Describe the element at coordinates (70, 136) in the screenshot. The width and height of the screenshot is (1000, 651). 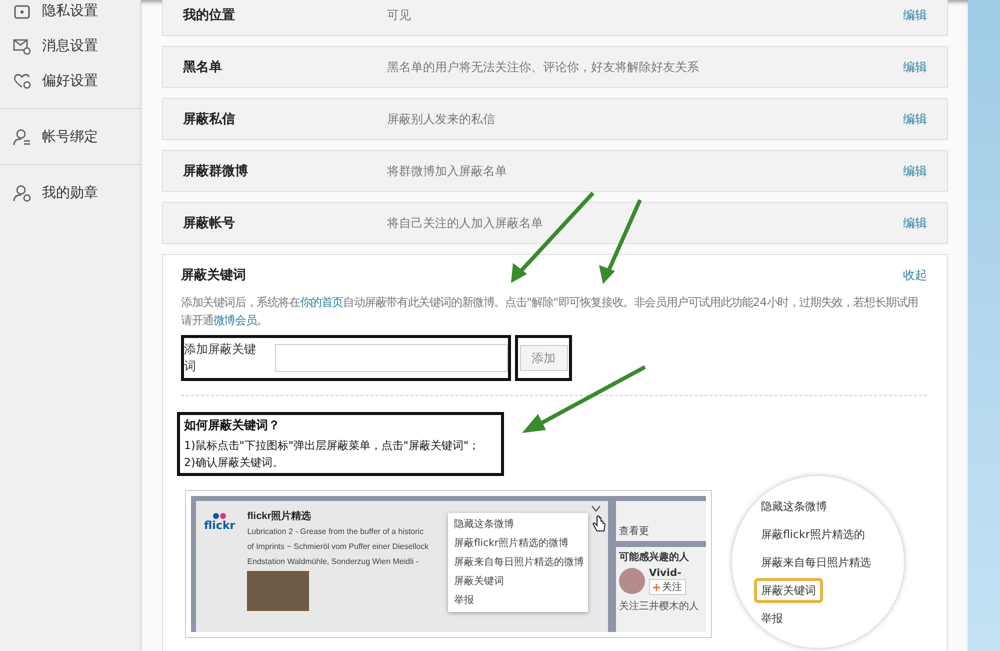
I see `sidebar-item: 帐号绑定` at that location.